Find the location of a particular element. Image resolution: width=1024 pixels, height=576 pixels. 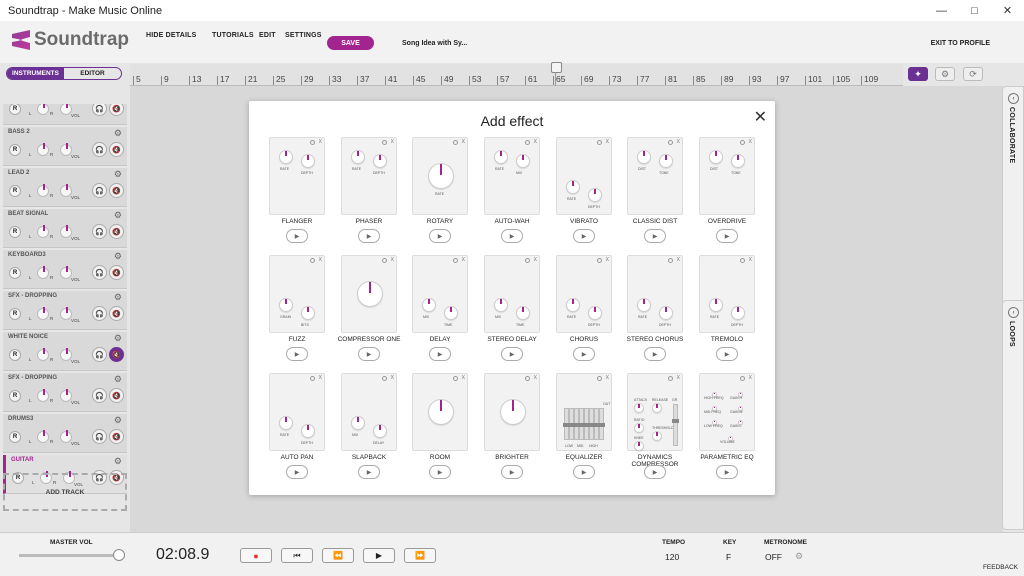

metronome-value: OFF is located at coordinates (773, 557).